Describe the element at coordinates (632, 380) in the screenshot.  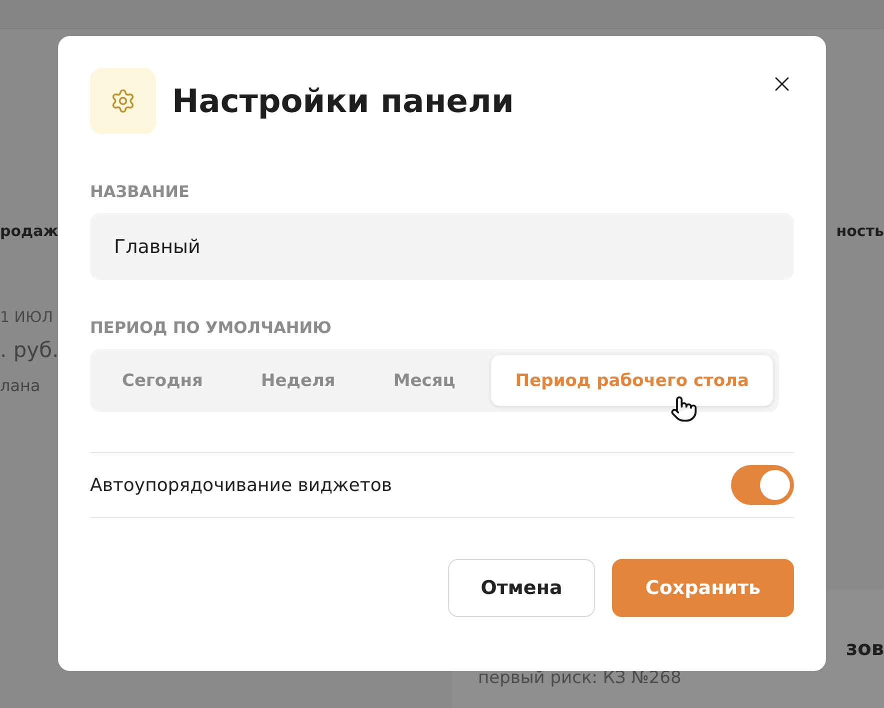
I see `period-tab: Период рабочего стола` at that location.